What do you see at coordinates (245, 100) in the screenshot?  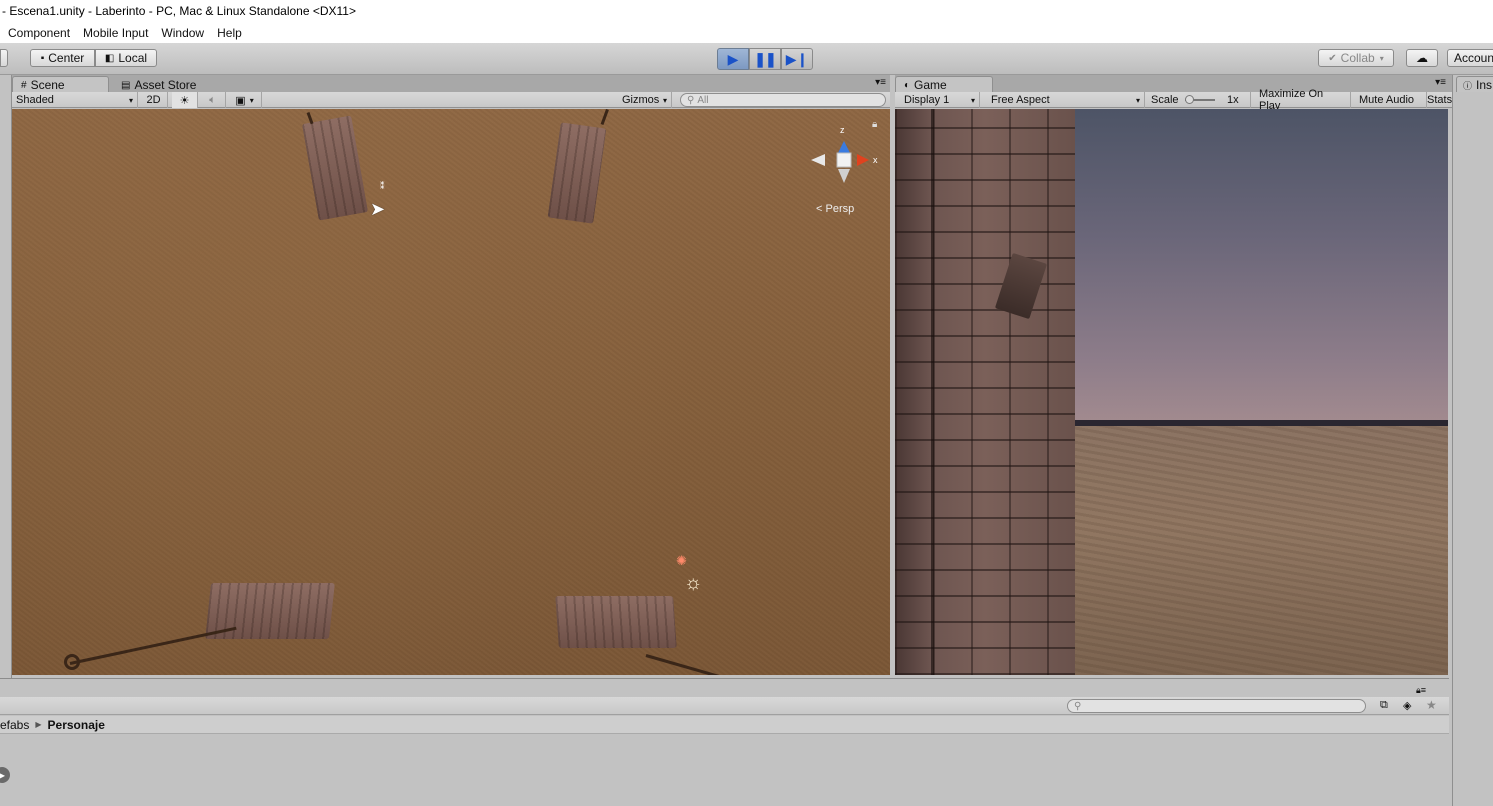 I see `effects-dropdown: ▣ ▾` at bounding box center [245, 100].